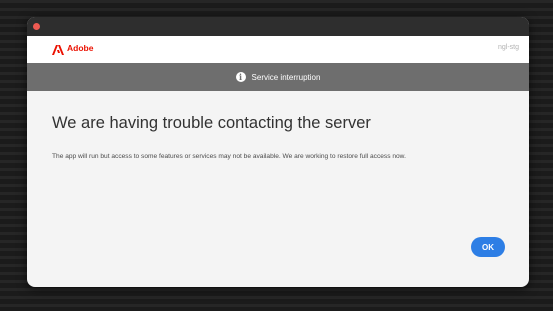 The image size is (553, 311). I want to click on brand-name: Adobe, so click(80, 48).